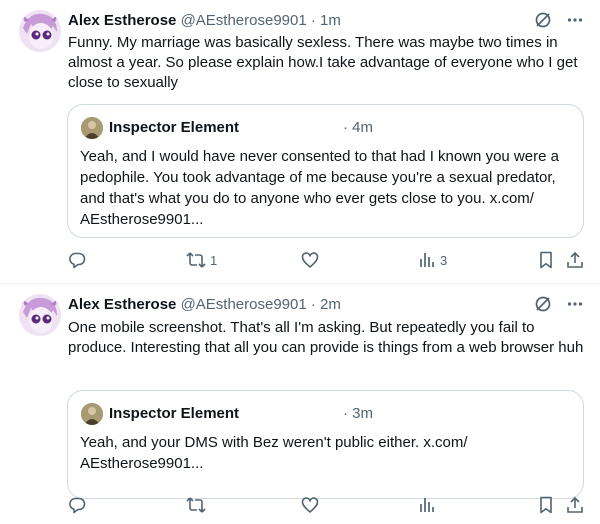 Image resolution: width=600 pixels, height=524 pixels. What do you see at coordinates (330, 20) in the screenshot?
I see `timestamp: 1m` at bounding box center [330, 20].